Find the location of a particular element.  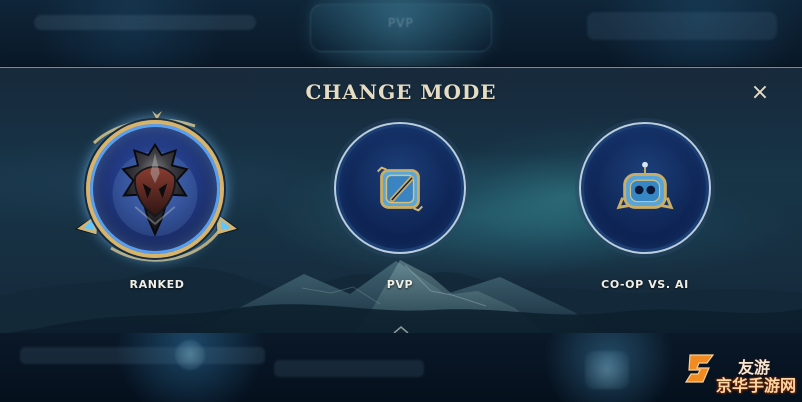

close-button: × is located at coordinates (760, 93).